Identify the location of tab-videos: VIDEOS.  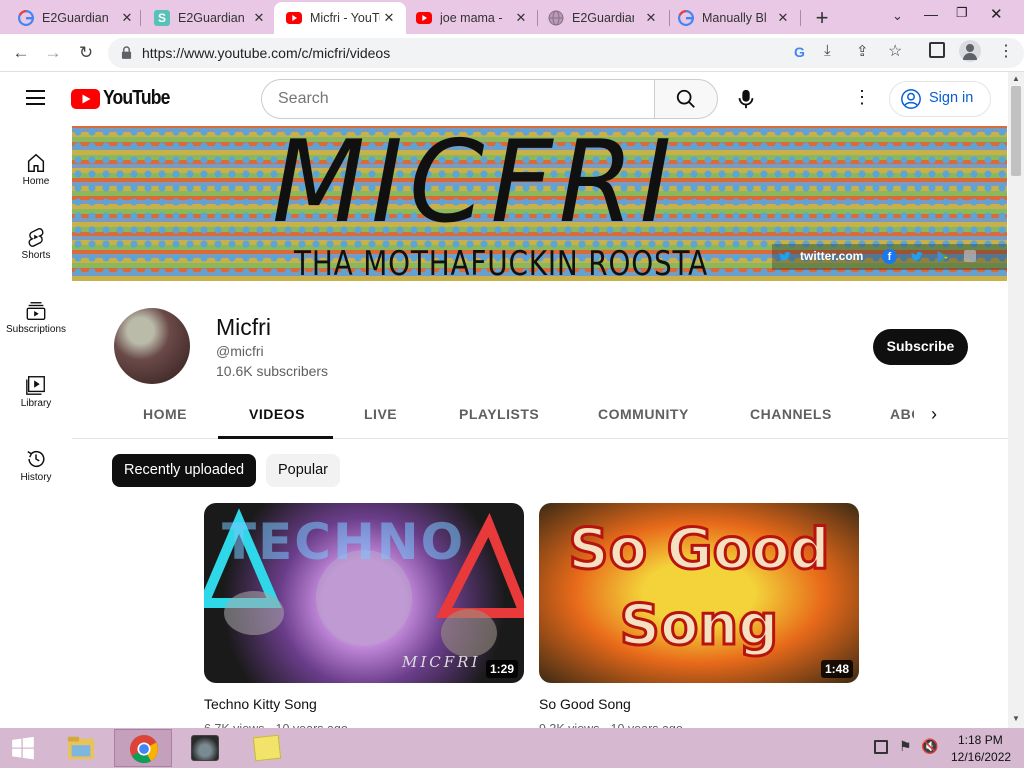
(277, 414).